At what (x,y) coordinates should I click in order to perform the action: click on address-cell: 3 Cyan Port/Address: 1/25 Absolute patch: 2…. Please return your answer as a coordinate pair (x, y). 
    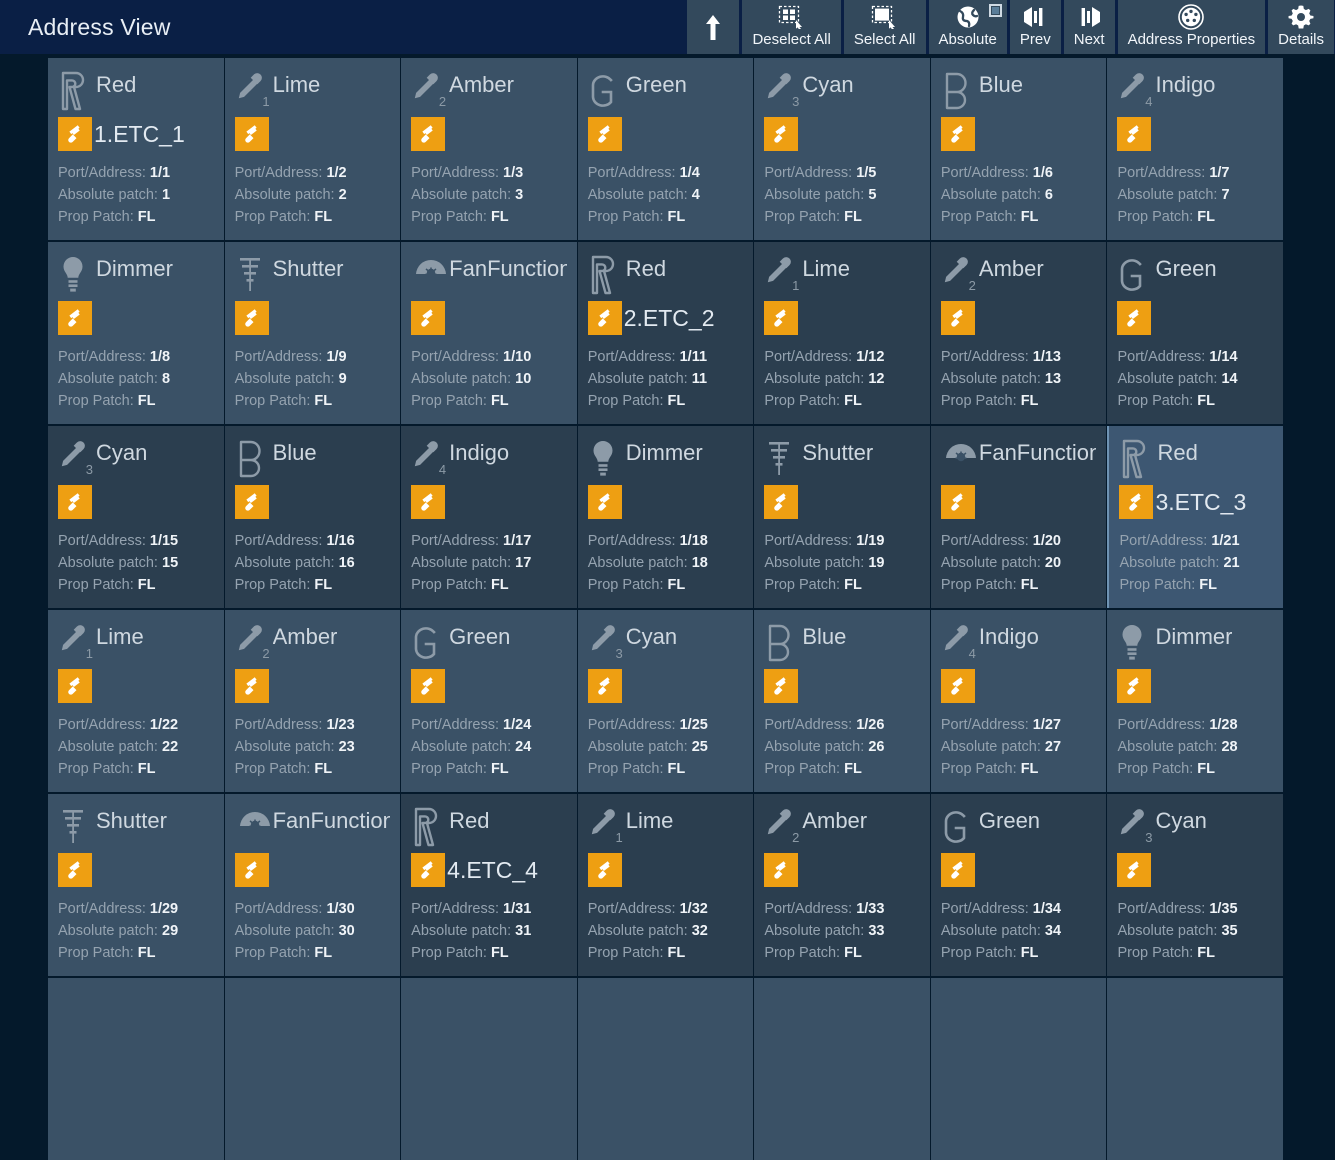
    Looking at the image, I should click on (665, 701).